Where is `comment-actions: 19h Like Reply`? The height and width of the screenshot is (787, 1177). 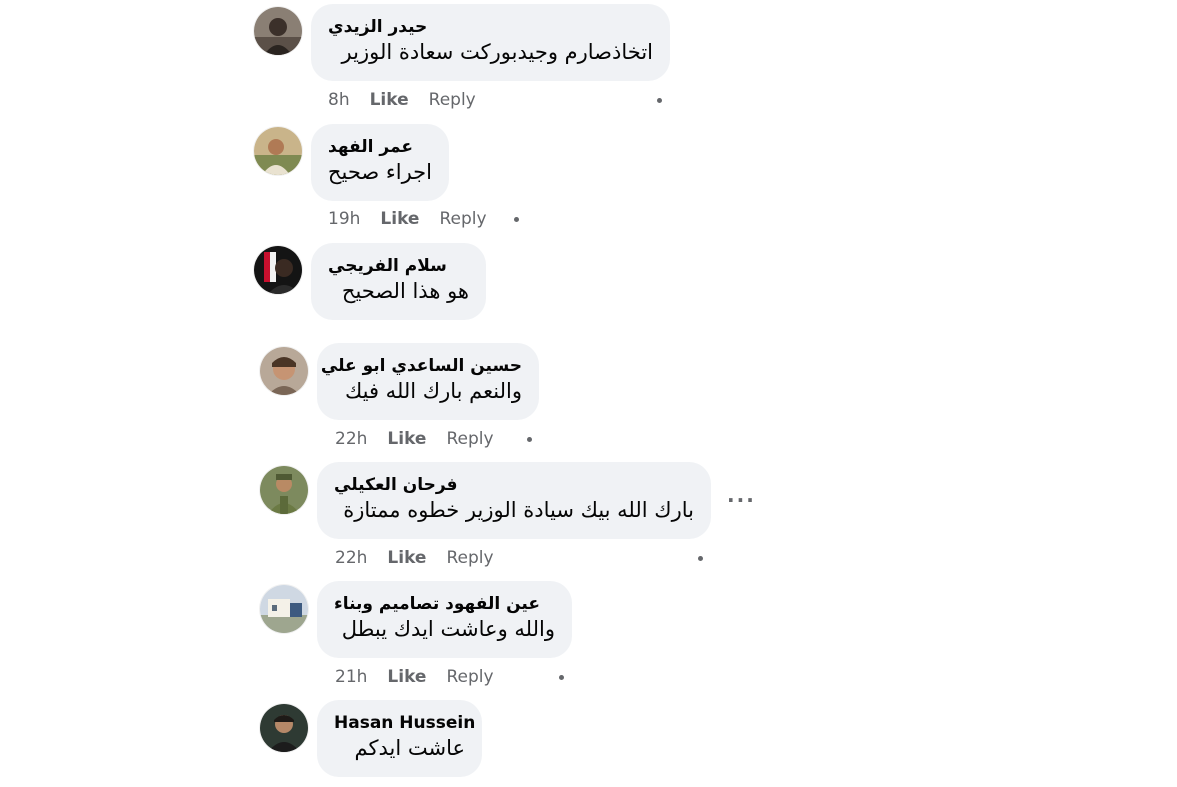
comment-actions: 19h Like Reply is located at coordinates (407, 219).